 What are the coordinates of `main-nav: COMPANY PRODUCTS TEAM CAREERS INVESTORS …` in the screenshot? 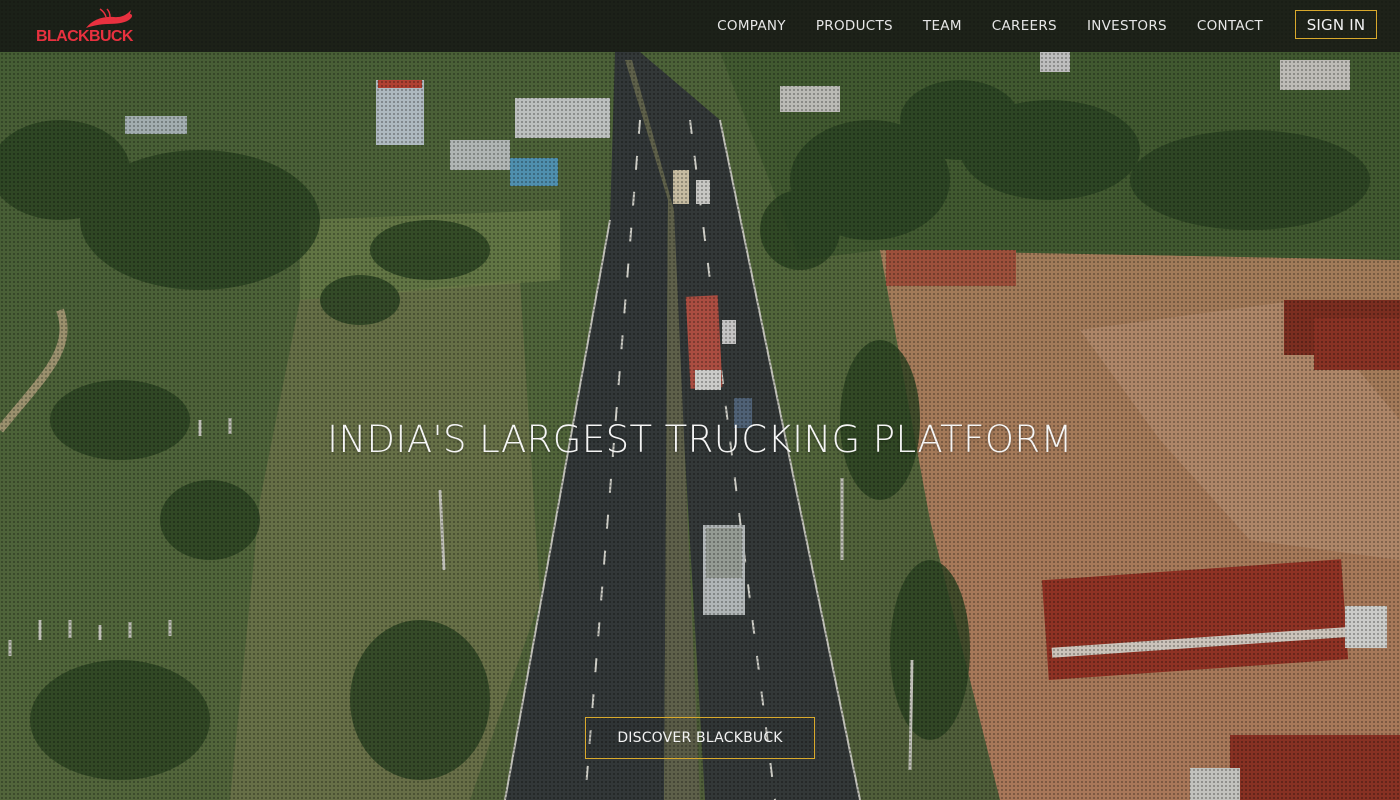 It's located at (975, 26).